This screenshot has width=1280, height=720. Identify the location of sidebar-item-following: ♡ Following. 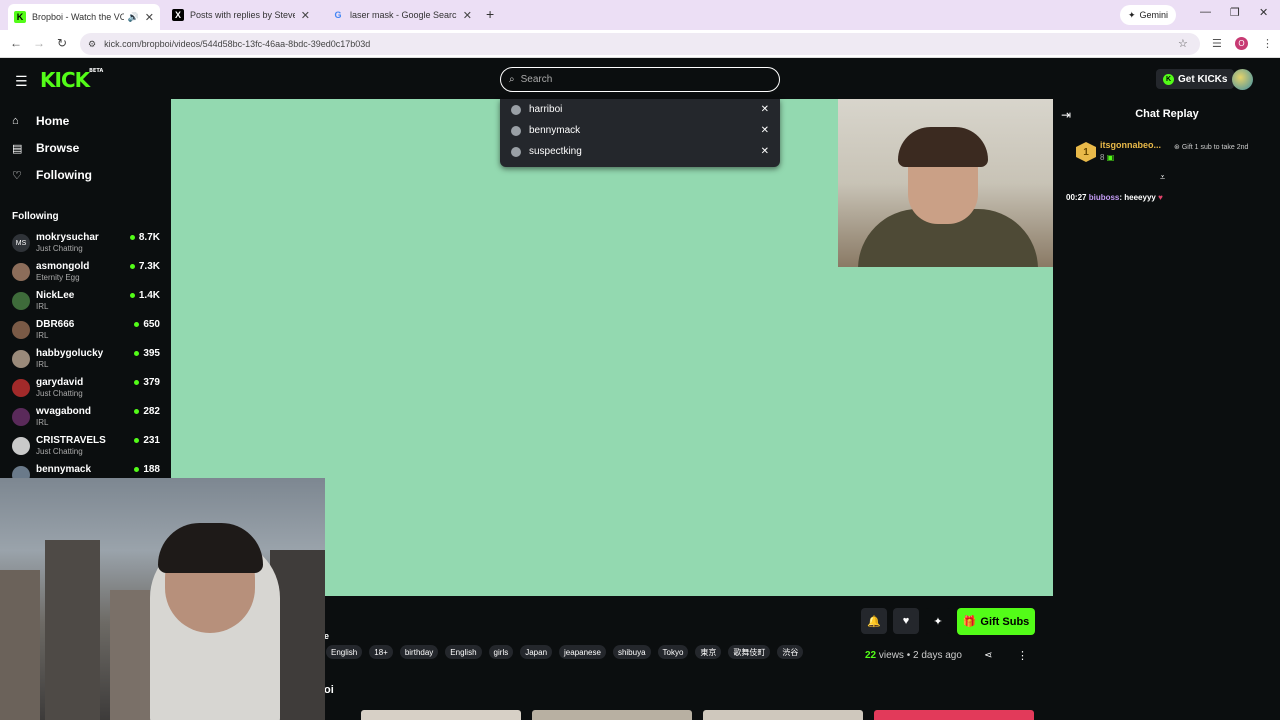
(52, 175).